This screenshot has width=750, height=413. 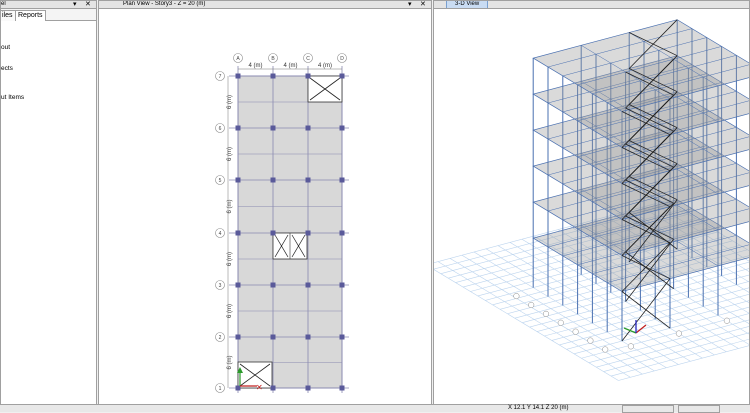 What do you see at coordinates (48, 5) in the screenshot?
I see `explorer-titlebar: el ▾ ✕` at bounding box center [48, 5].